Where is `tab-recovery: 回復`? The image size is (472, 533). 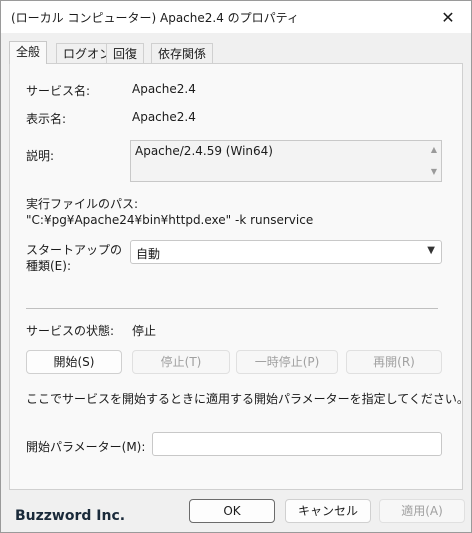 tab-recovery: 回復 is located at coordinates (125, 53).